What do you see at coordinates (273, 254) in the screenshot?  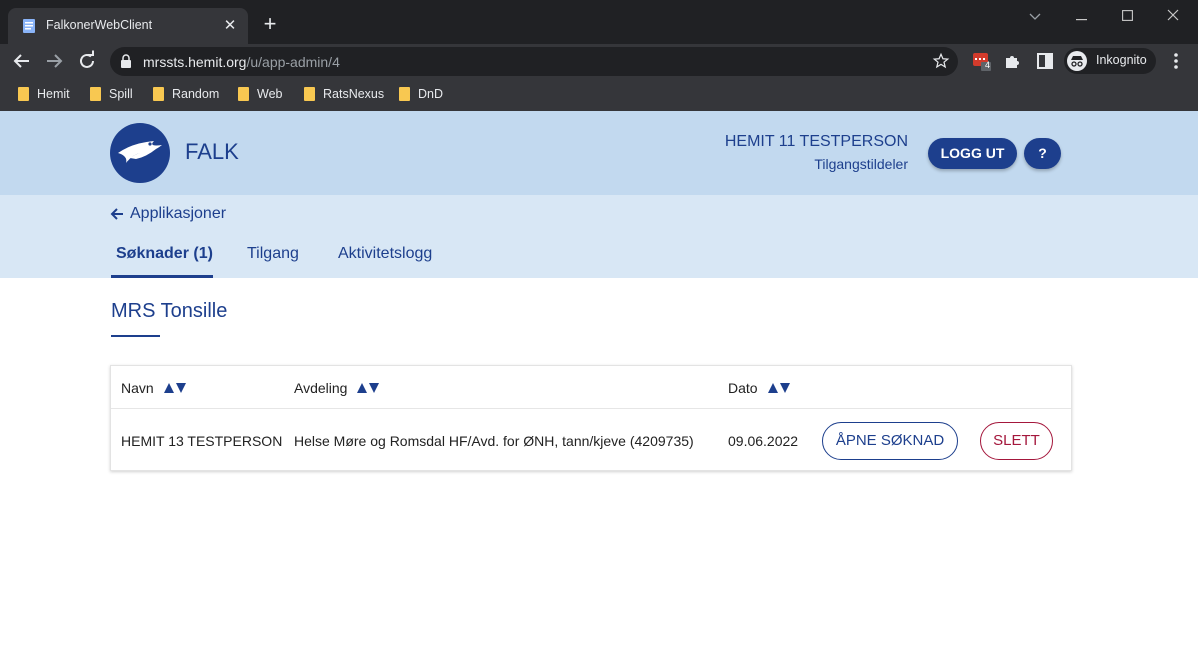 I see `tab-tilgang: Tilgang` at bounding box center [273, 254].